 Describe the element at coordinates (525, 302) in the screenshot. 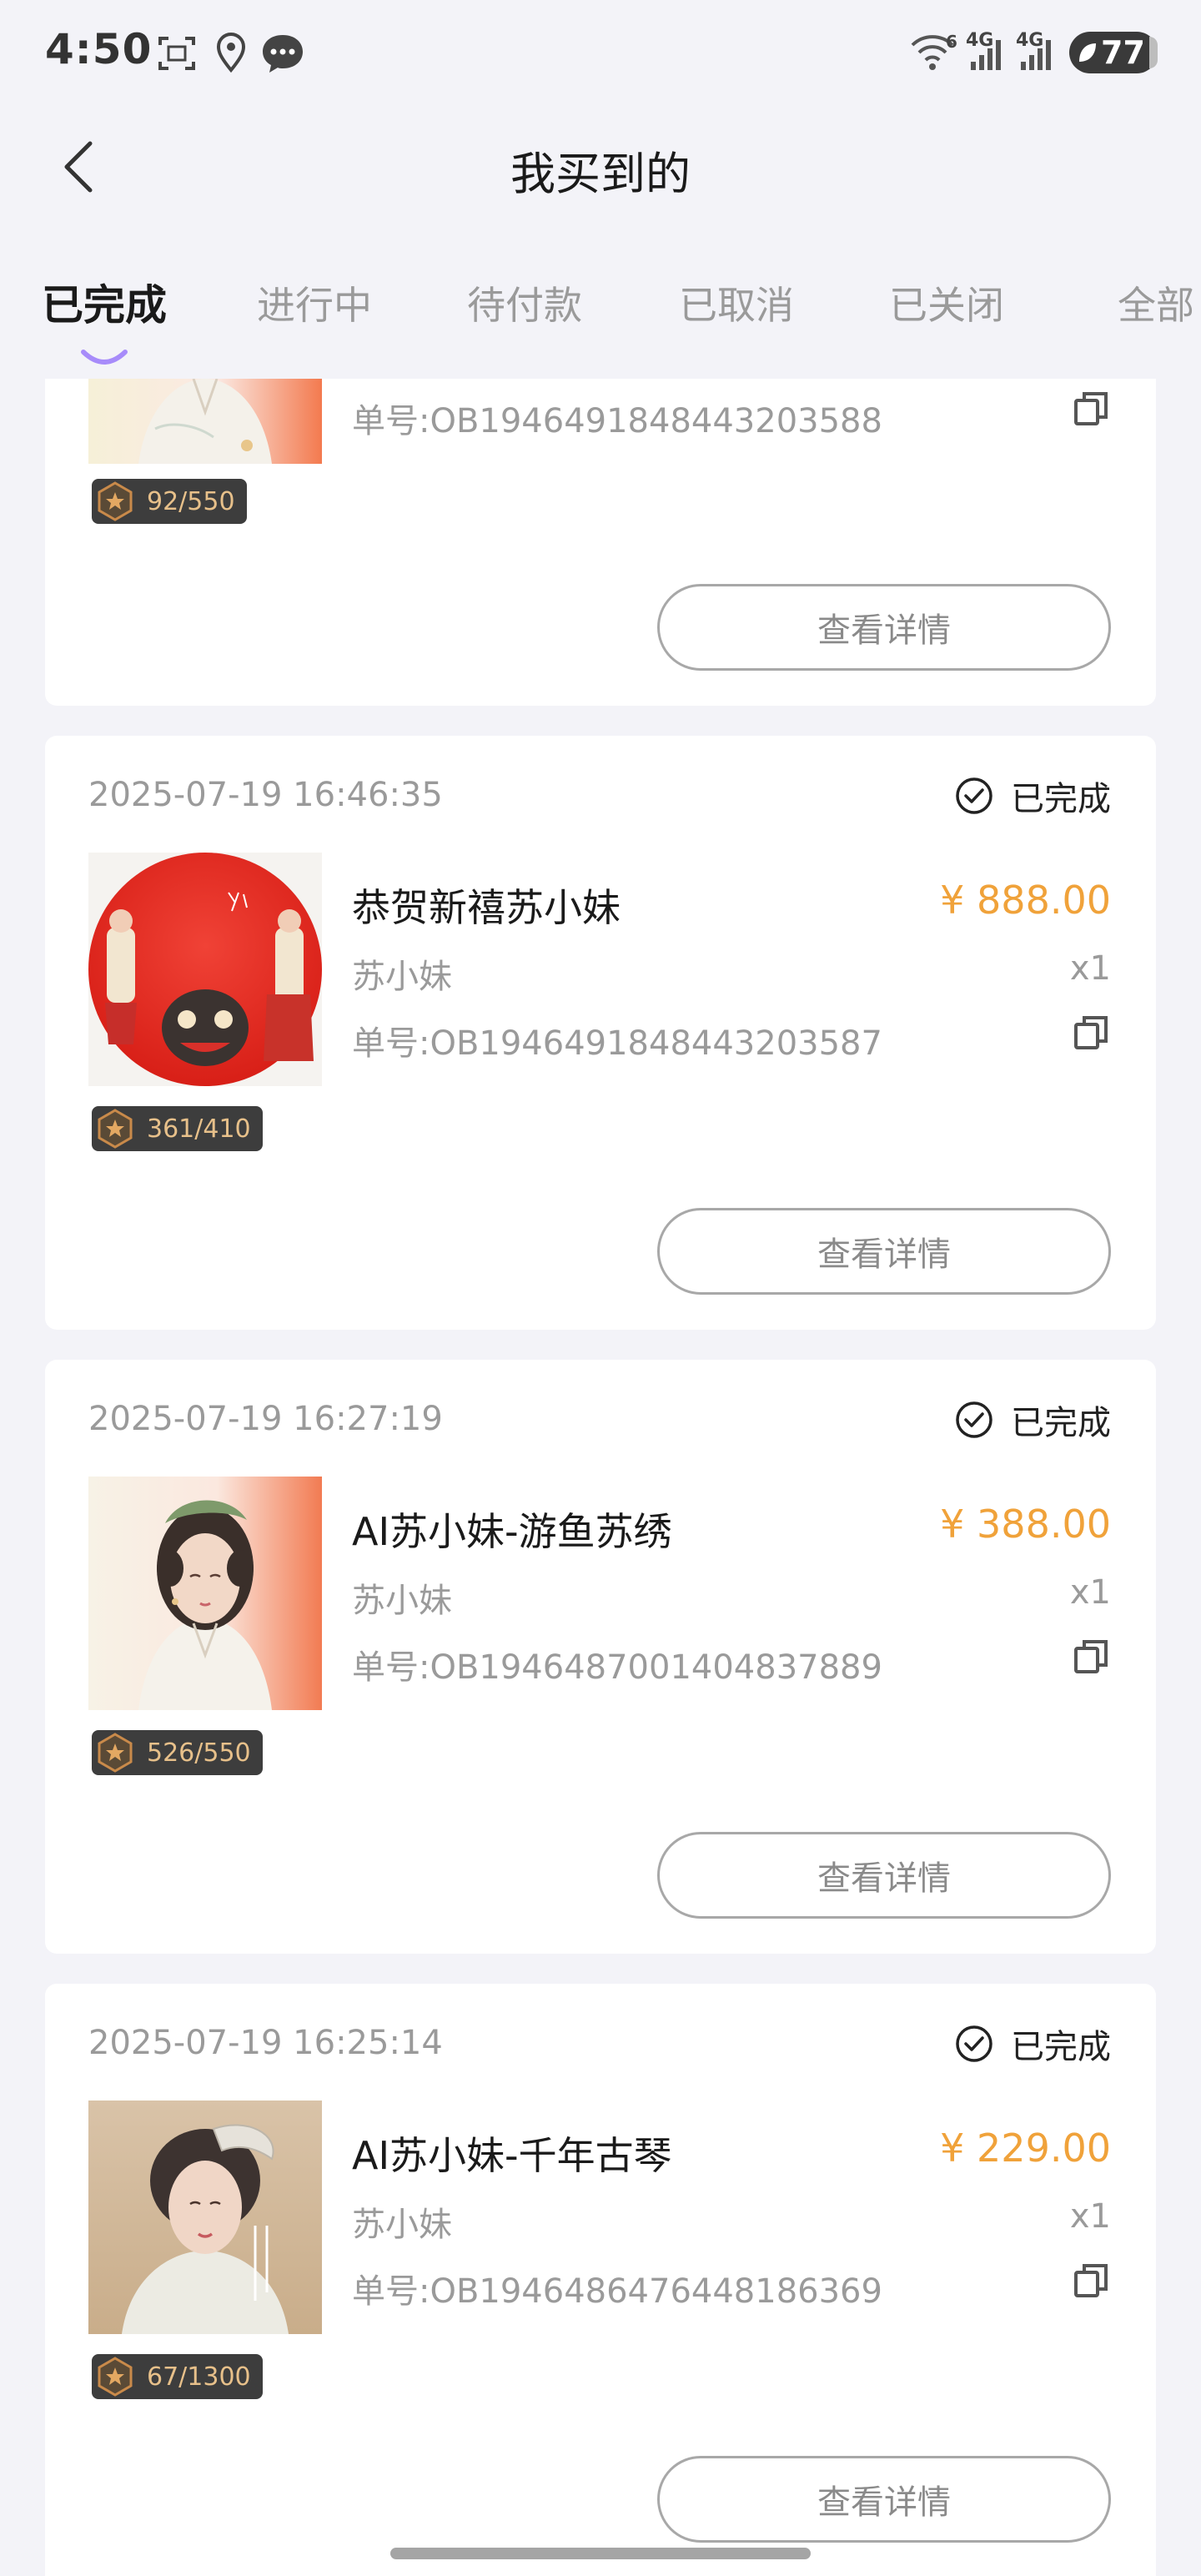

I see `tab-pending-payment: 待付款` at that location.